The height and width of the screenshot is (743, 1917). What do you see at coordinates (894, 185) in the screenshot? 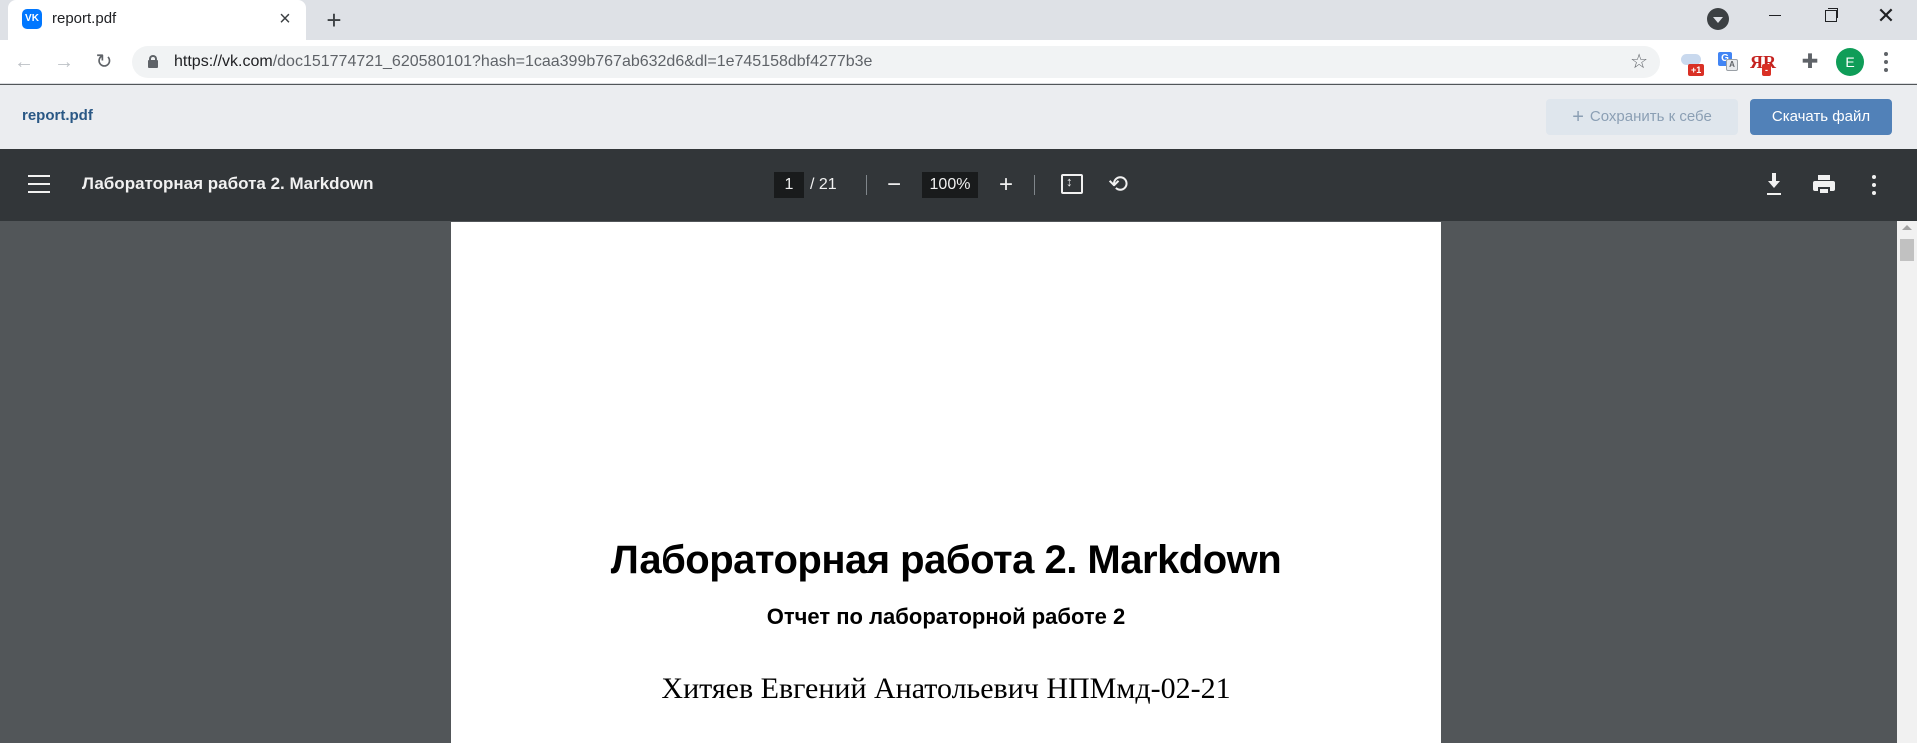
I see `zoom-out-button: −` at bounding box center [894, 185].